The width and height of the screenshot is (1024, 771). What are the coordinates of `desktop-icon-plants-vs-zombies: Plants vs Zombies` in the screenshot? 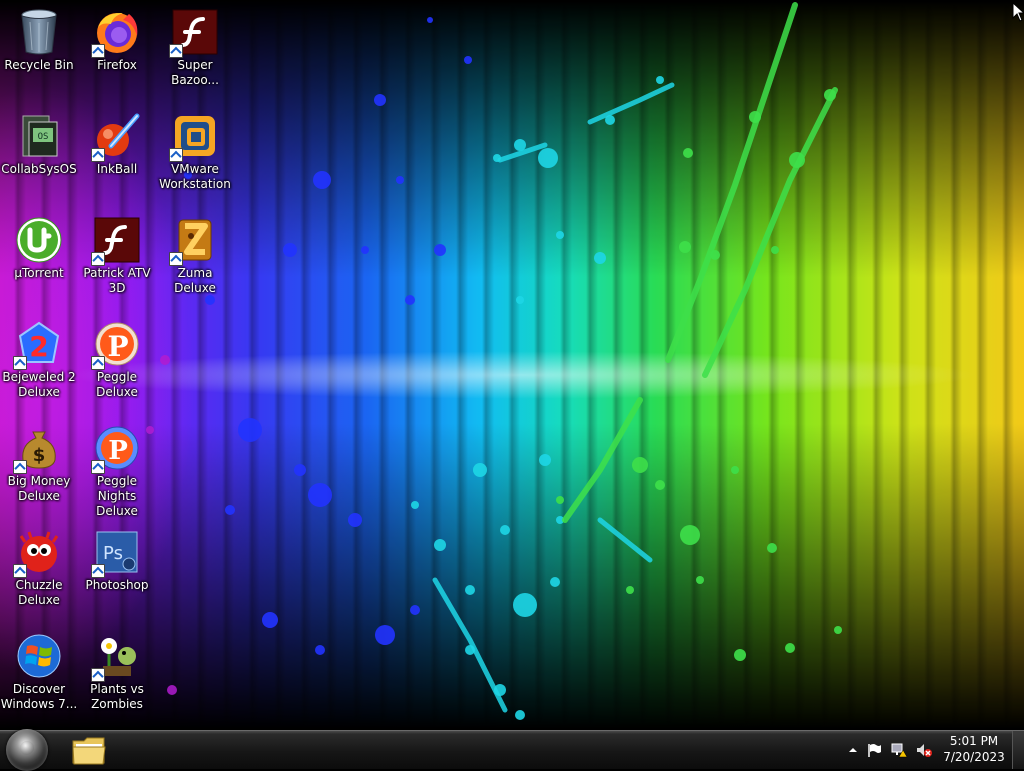 It's located at (117, 670).